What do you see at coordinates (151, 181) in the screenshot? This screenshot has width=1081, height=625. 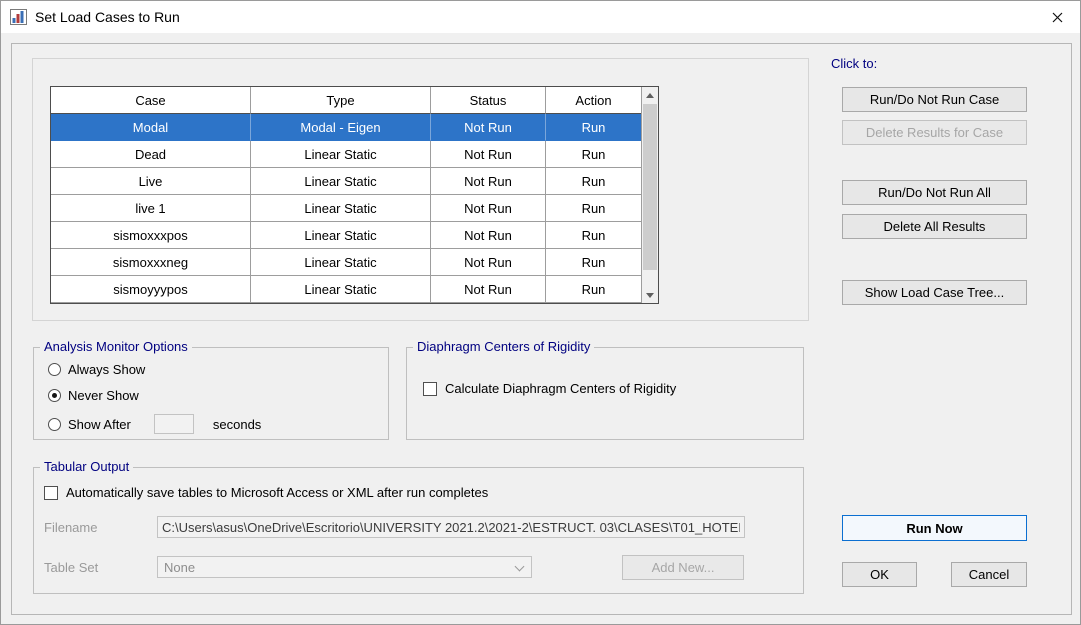 I see `cell-case: Live` at bounding box center [151, 181].